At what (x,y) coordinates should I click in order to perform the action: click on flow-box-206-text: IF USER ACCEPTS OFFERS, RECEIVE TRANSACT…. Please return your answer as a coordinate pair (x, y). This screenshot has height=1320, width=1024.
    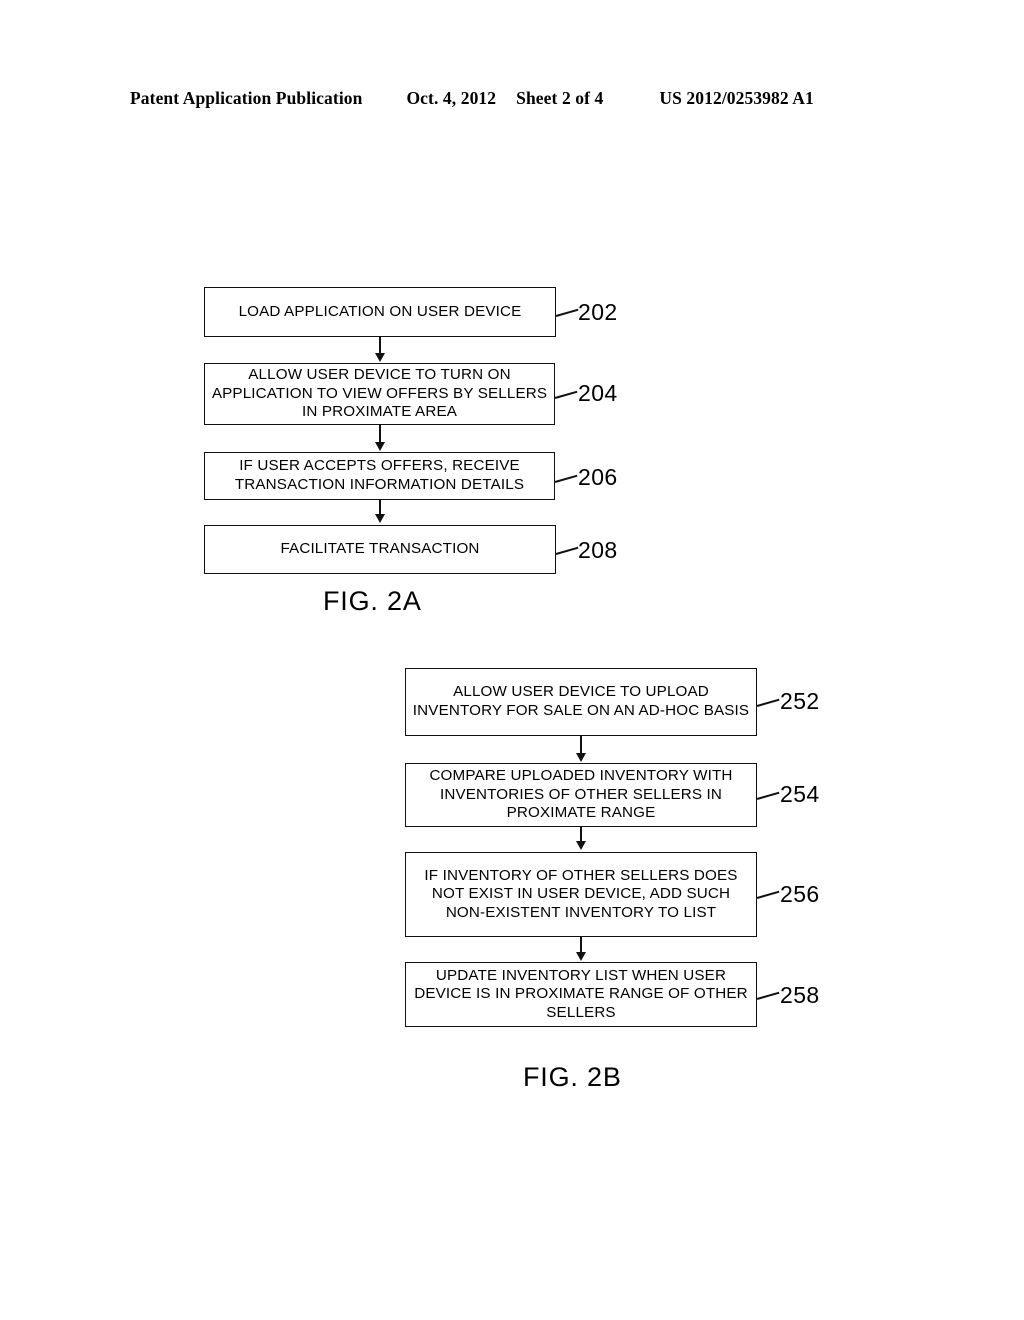
    Looking at the image, I should click on (379, 475).